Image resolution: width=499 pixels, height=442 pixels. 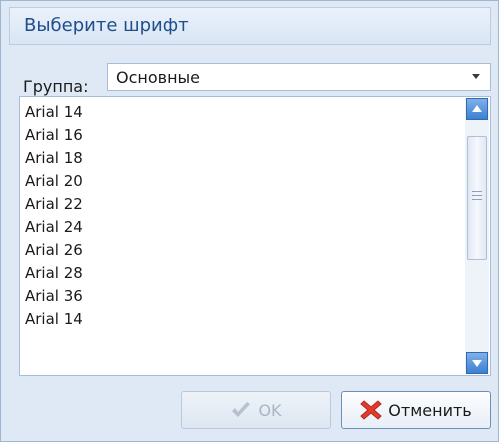 I want to click on cancel-button-label: Отменить, so click(x=430, y=410).